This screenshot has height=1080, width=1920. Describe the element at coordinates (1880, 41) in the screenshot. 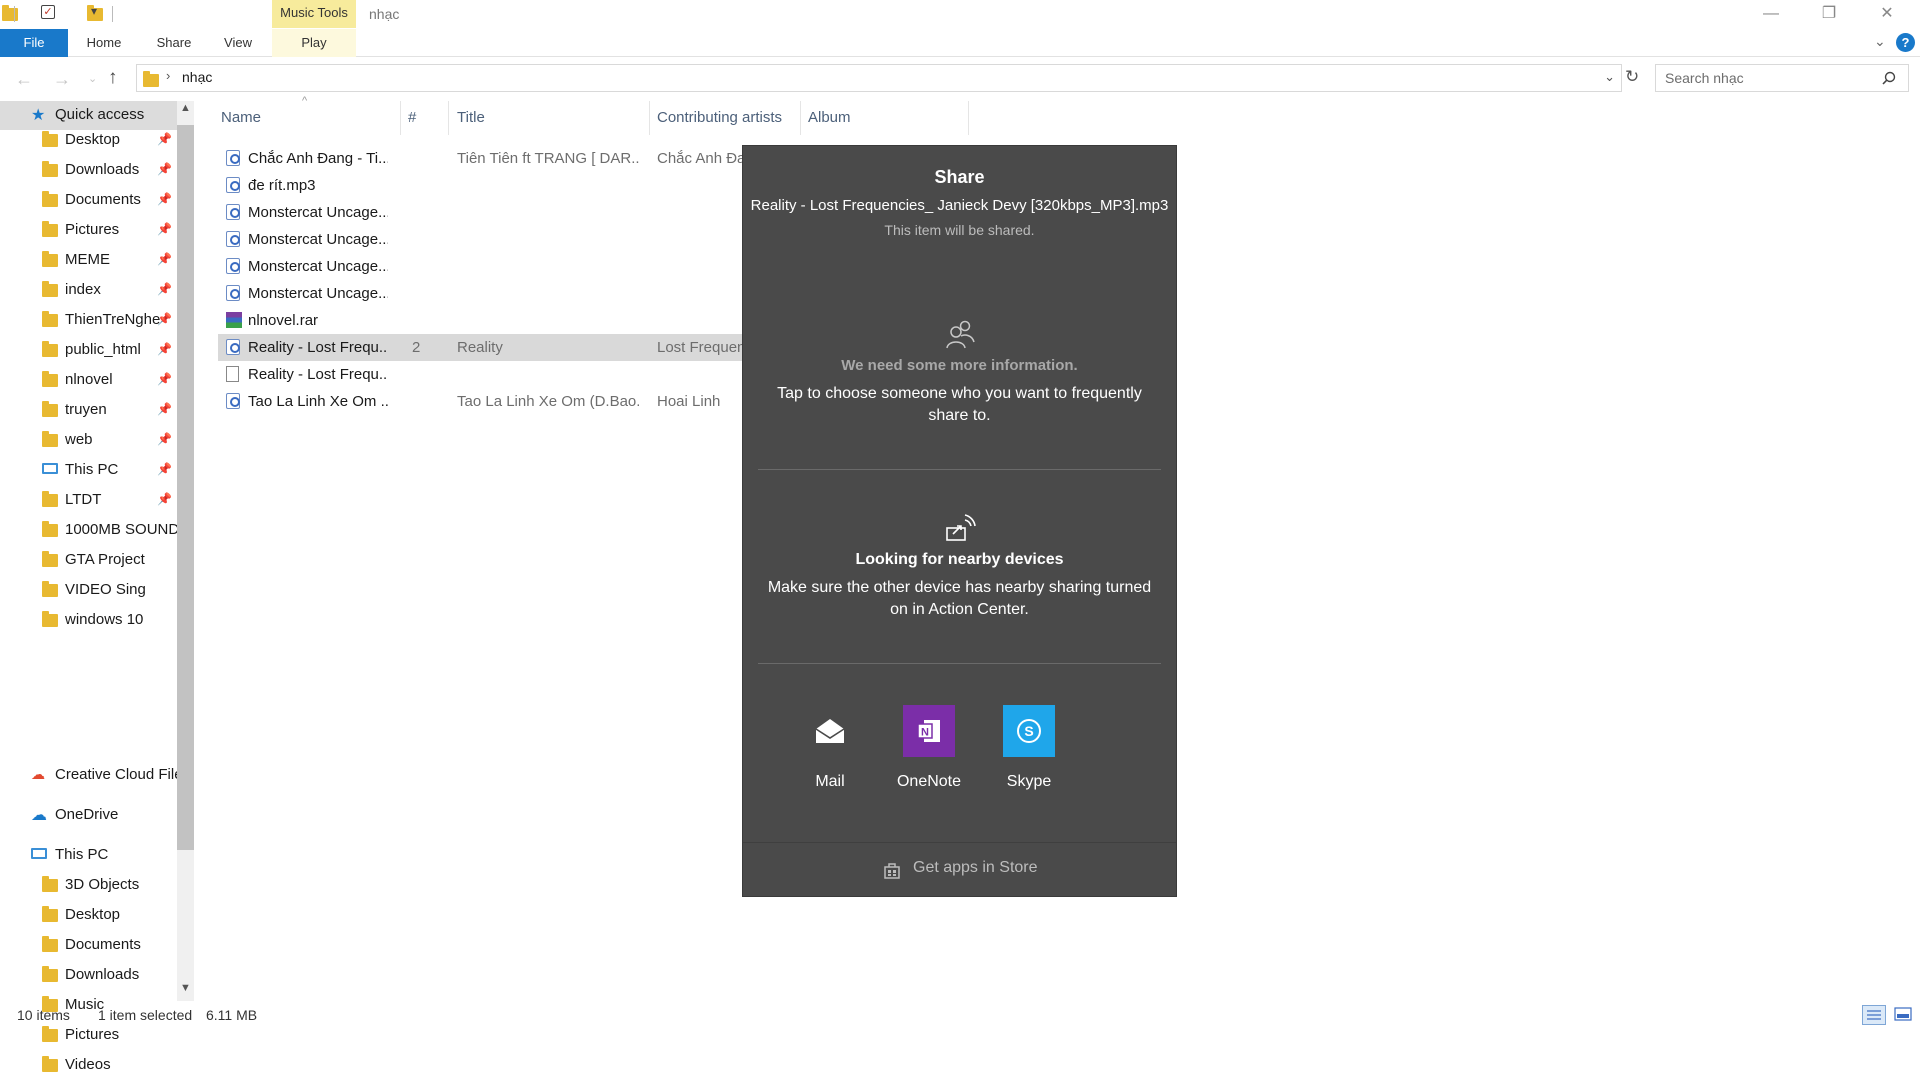

I see `chevron-down-icon: ⌄` at that location.